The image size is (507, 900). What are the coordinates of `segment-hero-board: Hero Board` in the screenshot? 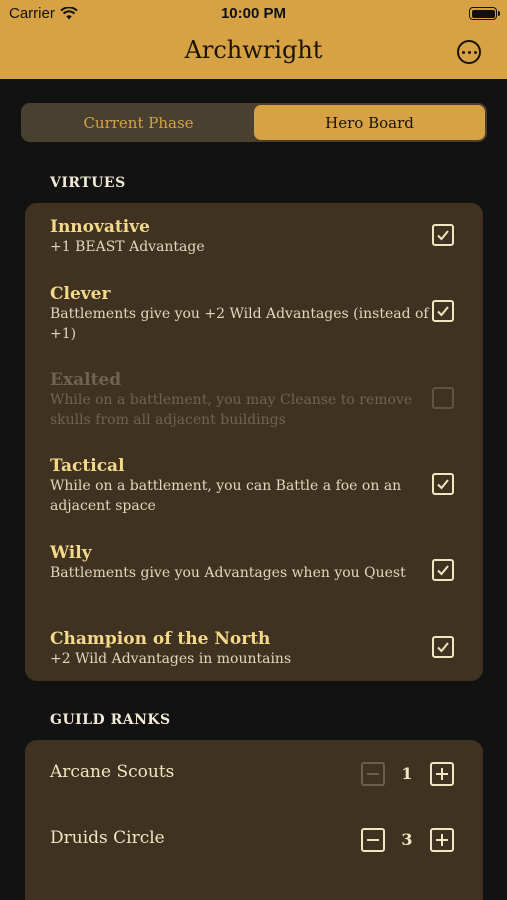 It's located at (369, 122).